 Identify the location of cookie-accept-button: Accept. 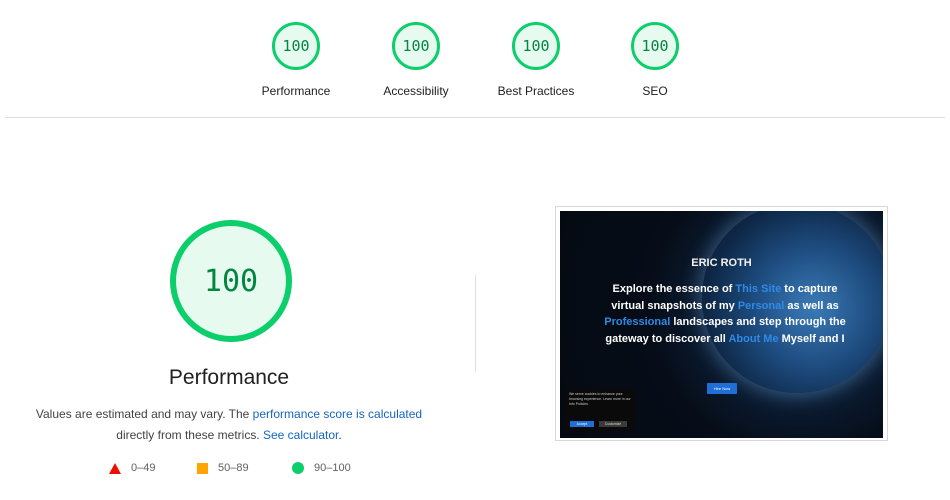
(582, 424).